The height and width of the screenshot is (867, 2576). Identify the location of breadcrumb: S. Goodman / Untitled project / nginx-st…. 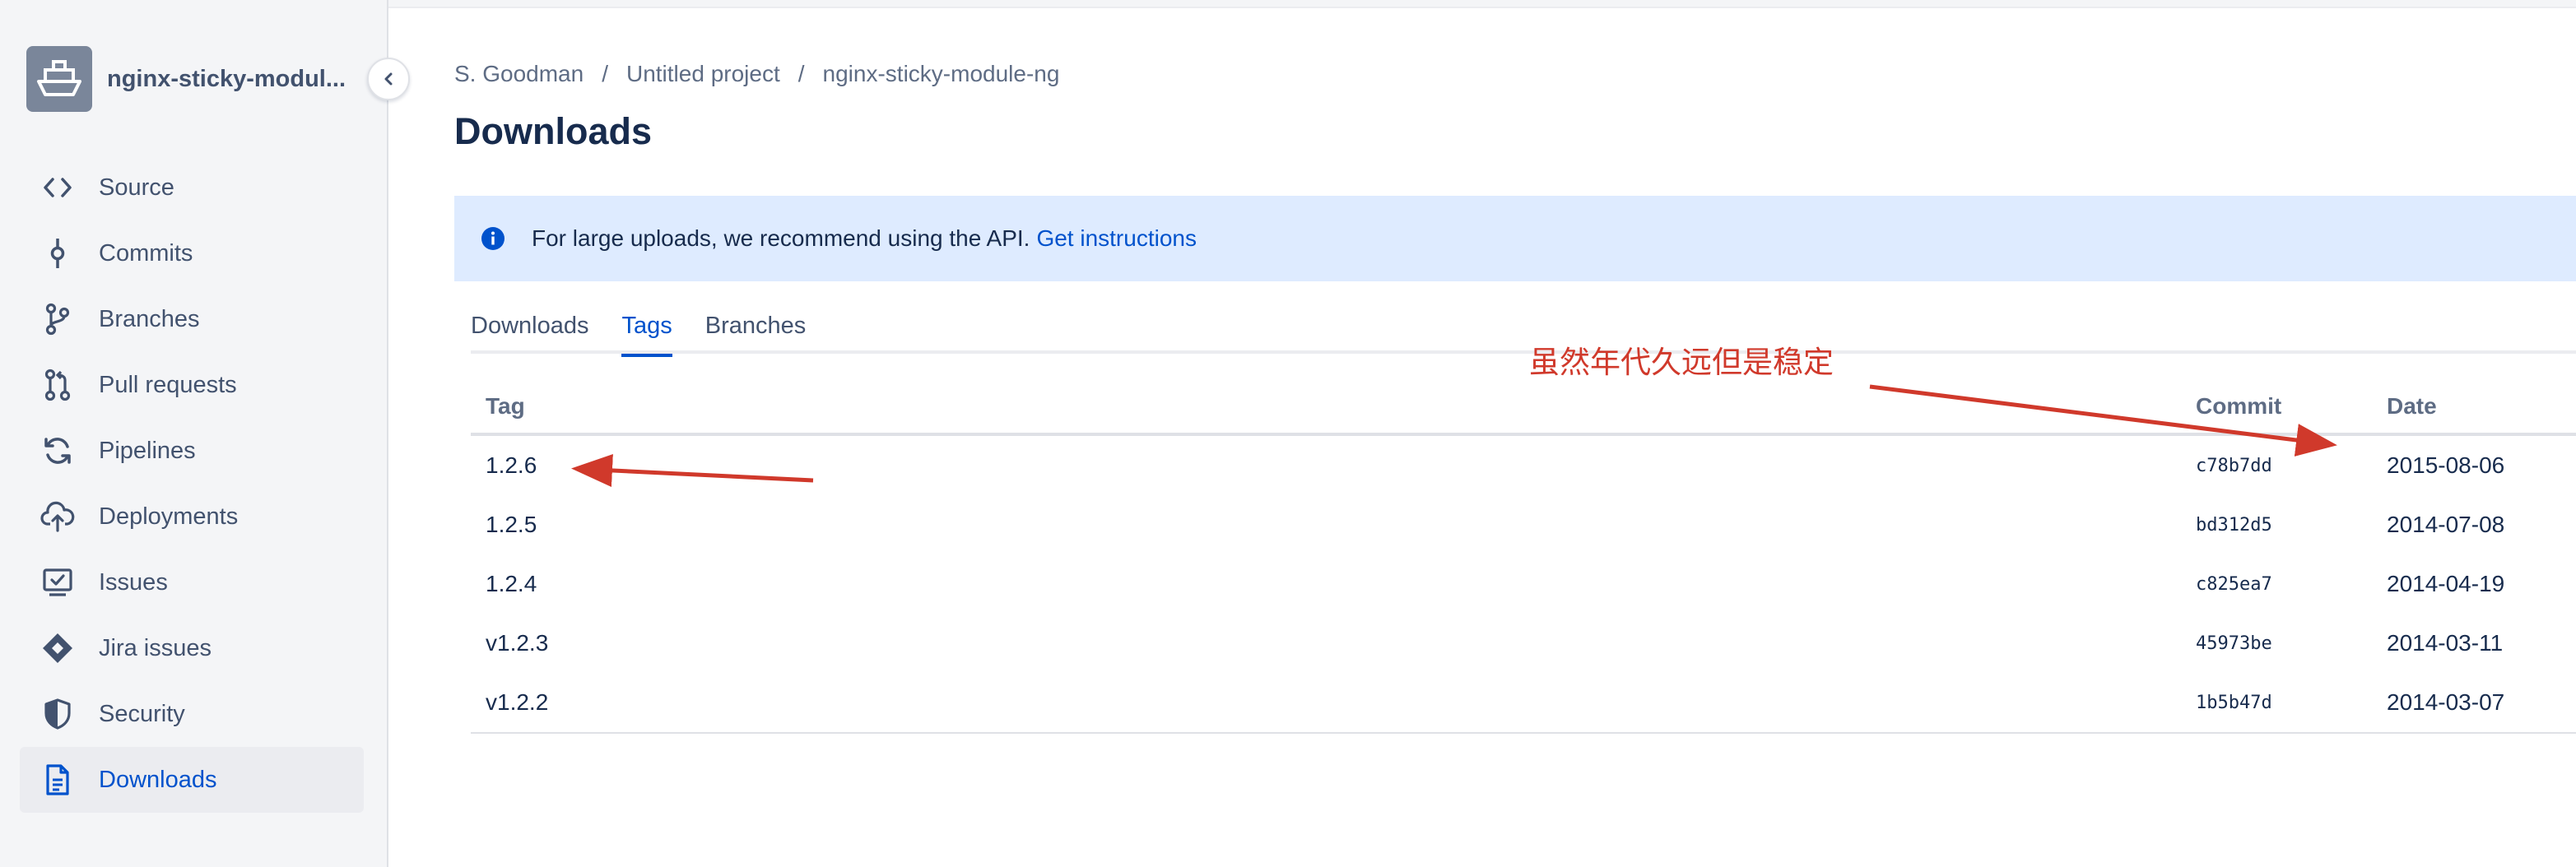
(756, 74).